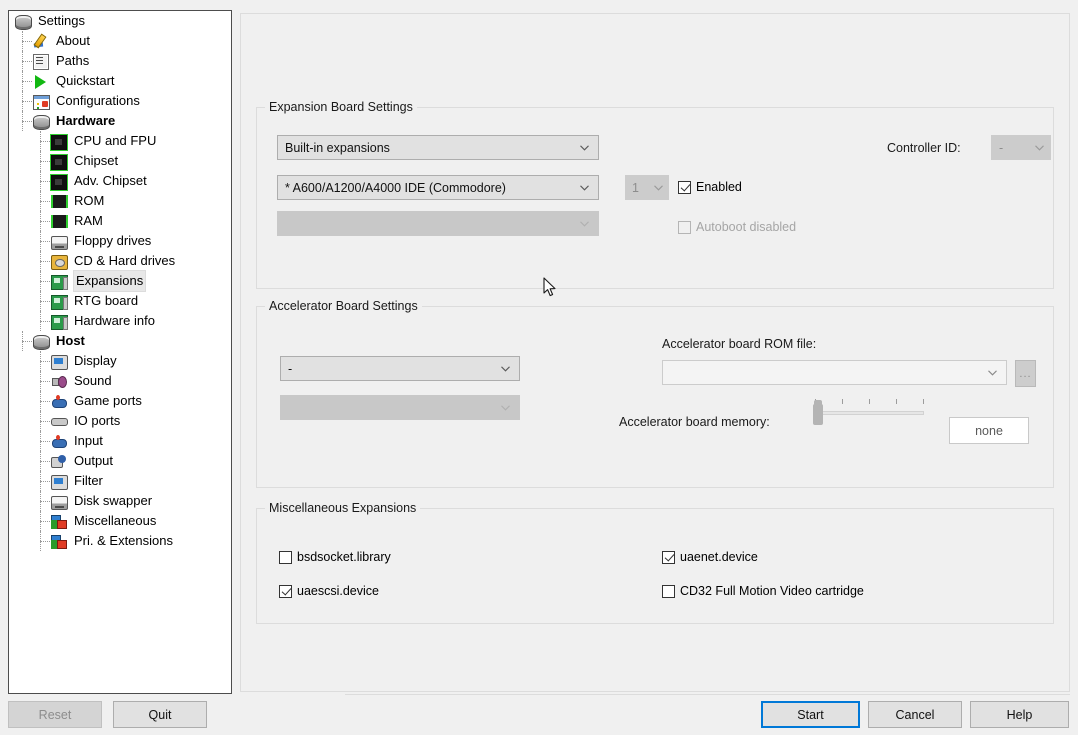 This screenshot has height=735, width=1078. What do you see at coordinates (341, 107) in the screenshot?
I see `expansion-board-settings-title: Expansion Board Settings` at bounding box center [341, 107].